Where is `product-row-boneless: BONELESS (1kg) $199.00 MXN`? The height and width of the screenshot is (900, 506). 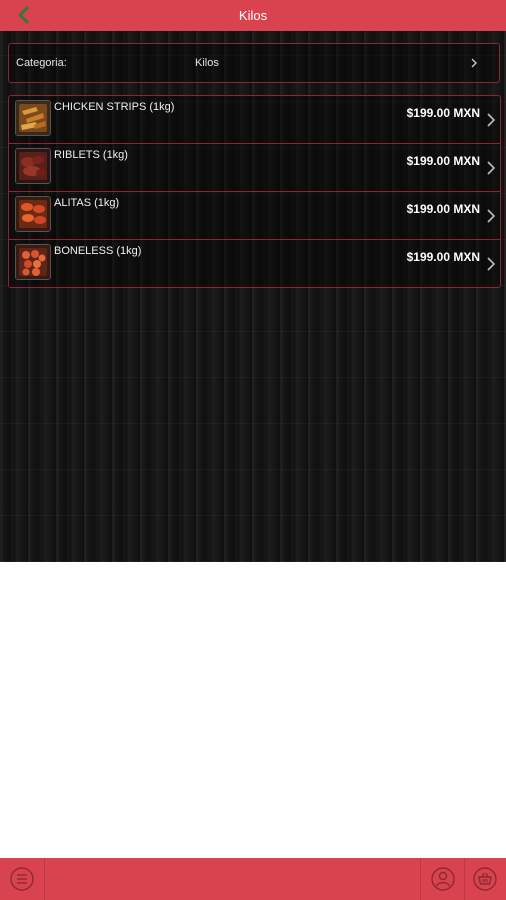
product-row-boneless: BONELESS (1kg) $199.00 MXN is located at coordinates (254, 263).